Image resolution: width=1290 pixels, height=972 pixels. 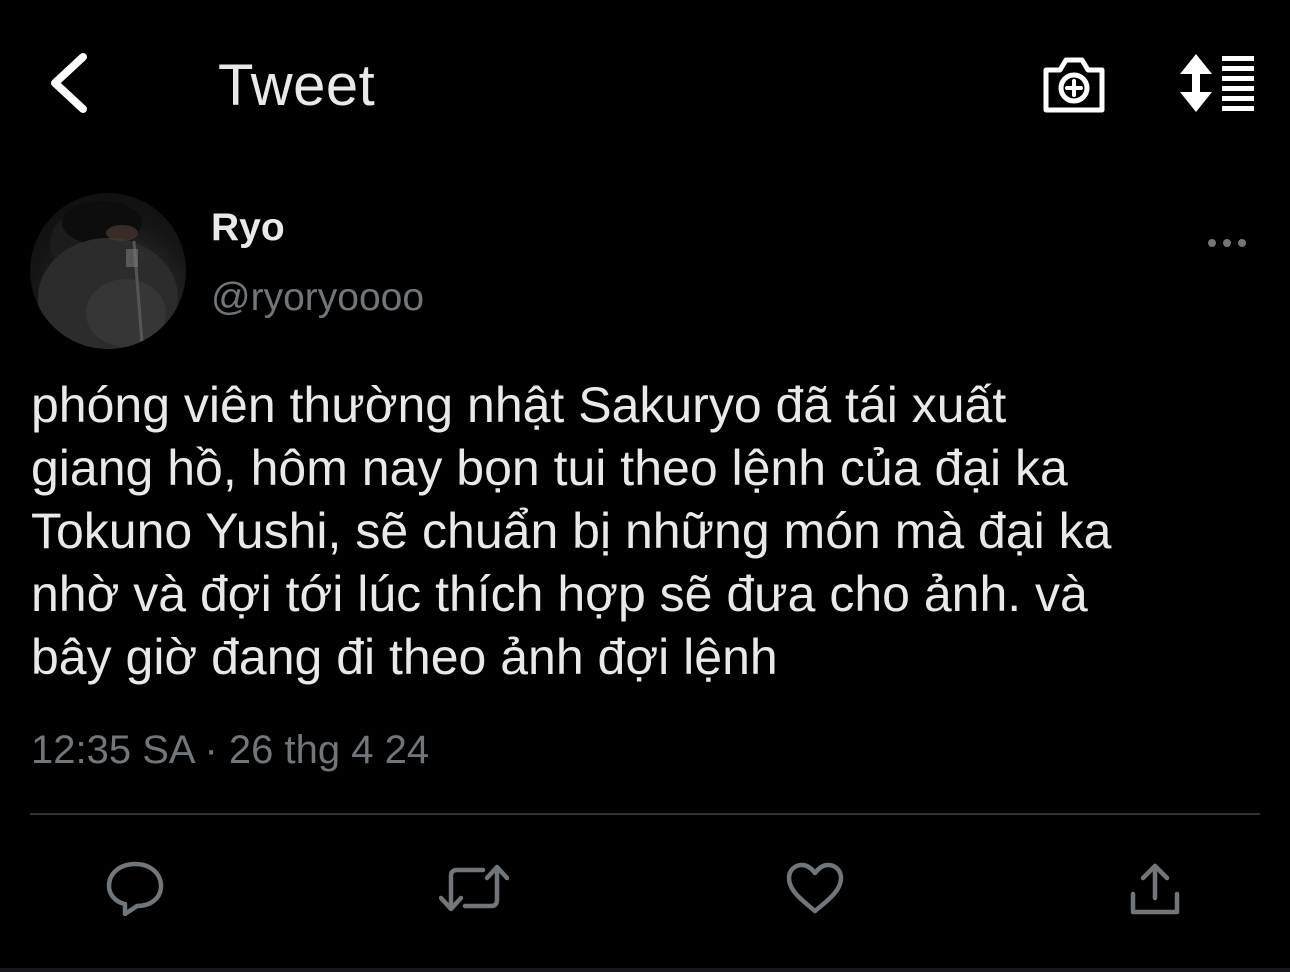 What do you see at coordinates (645, 970) in the screenshot?
I see `bottom-divider` at bounding box center [645, 970].